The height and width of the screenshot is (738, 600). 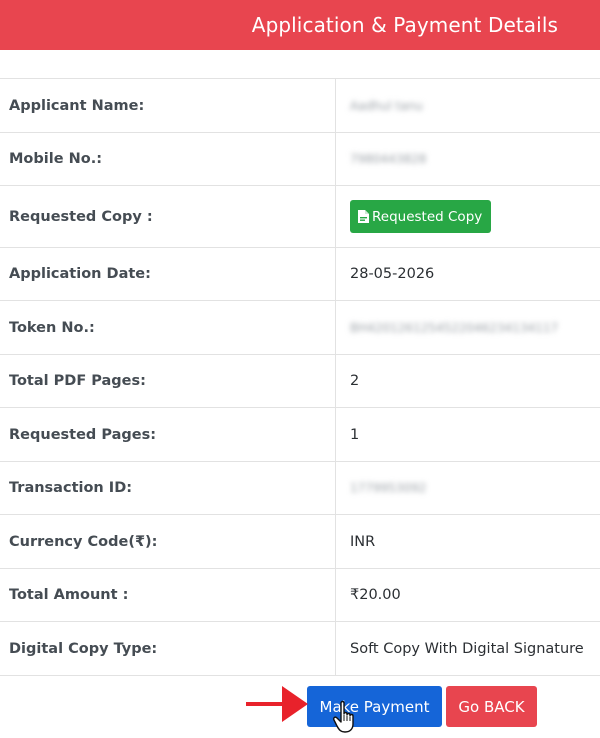 What do you see at coordinates (374, 706) in the screenshot?
I see `make-payment-button: Make Payment` at bounding box center [374, 706].